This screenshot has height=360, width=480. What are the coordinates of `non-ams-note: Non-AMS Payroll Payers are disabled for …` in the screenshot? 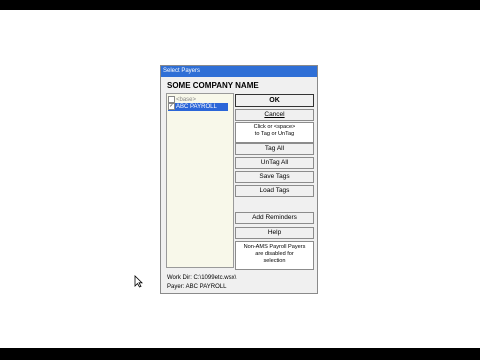 It's located at (274, 255).